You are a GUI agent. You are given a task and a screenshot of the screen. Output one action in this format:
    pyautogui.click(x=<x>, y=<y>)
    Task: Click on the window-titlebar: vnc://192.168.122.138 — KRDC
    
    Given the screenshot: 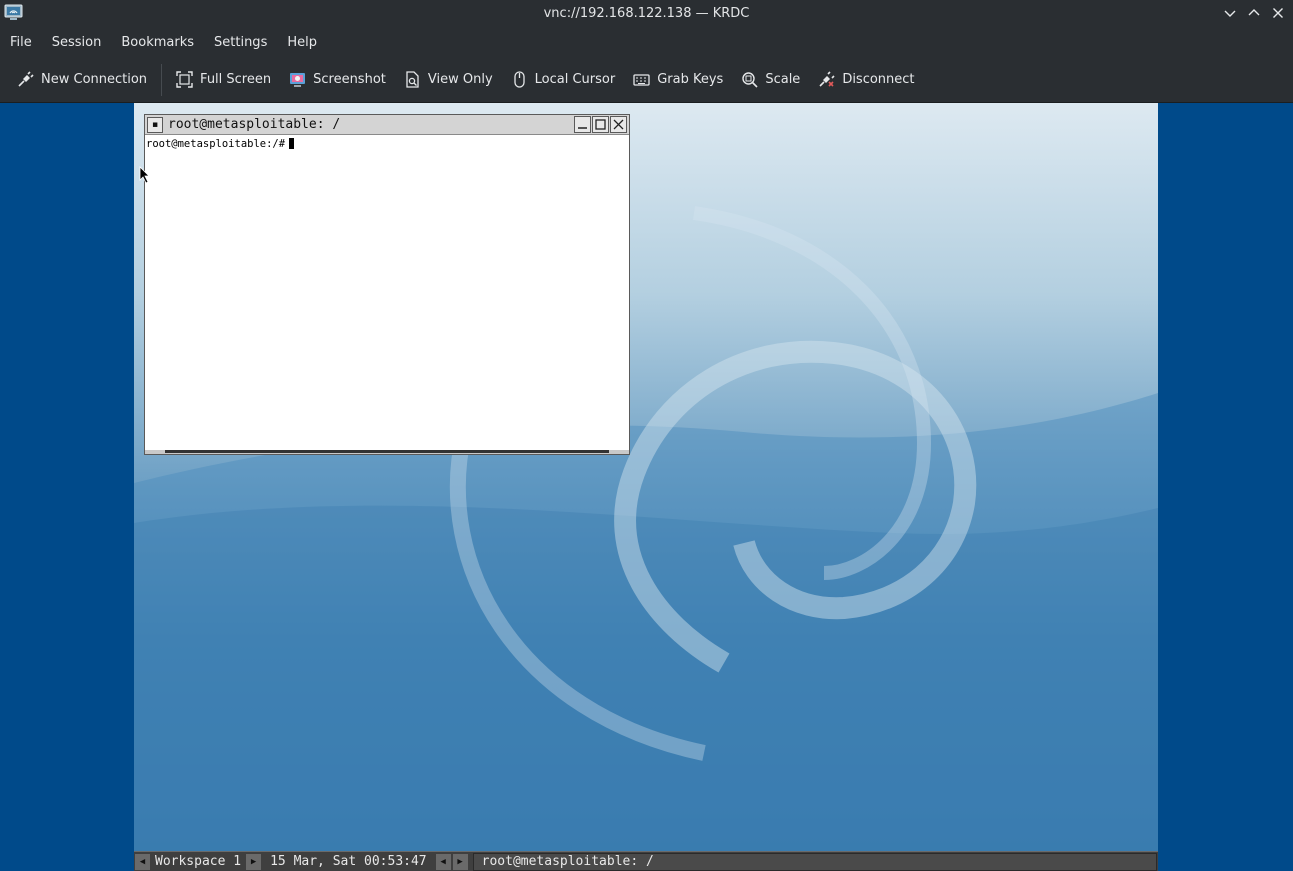 What is the action you would take?
    pyautogui.click(x=646, y=13)
    